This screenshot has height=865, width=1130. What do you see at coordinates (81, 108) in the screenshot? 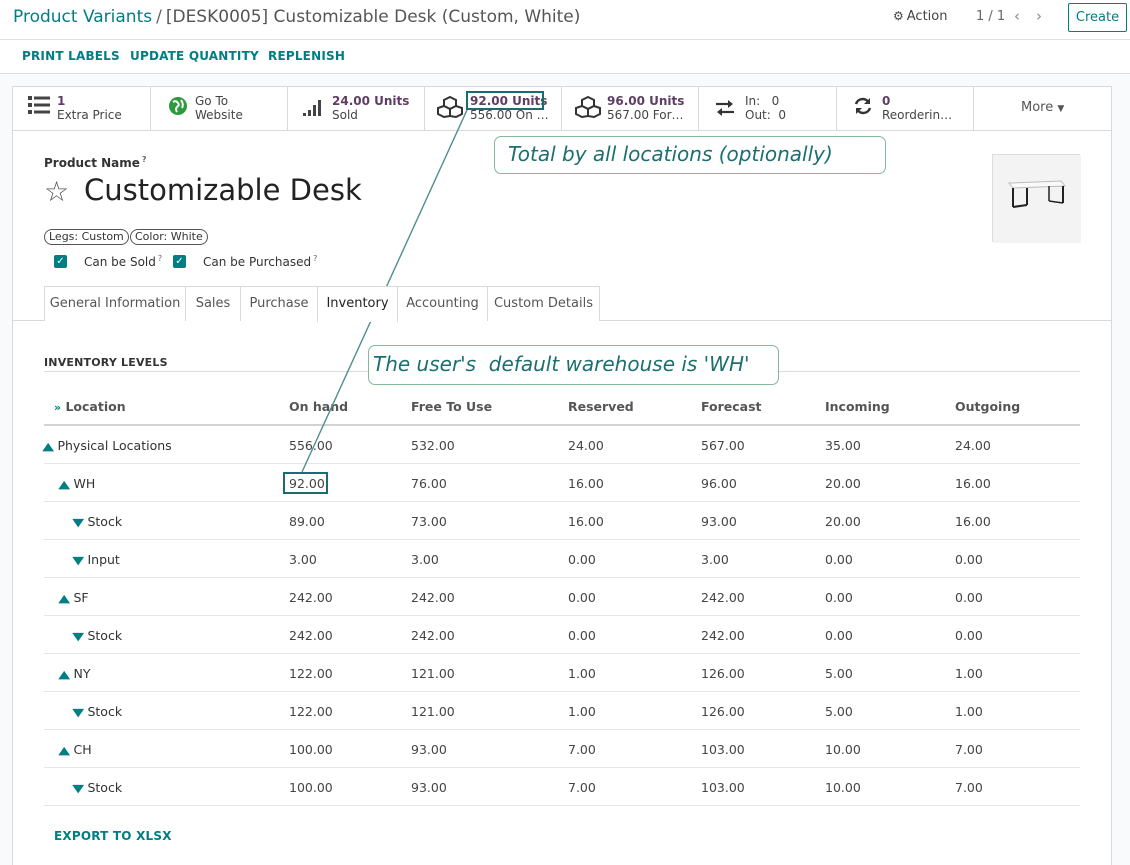
I see `extra-price-button: 1 Extra Price` at bounding box center [81, 108].